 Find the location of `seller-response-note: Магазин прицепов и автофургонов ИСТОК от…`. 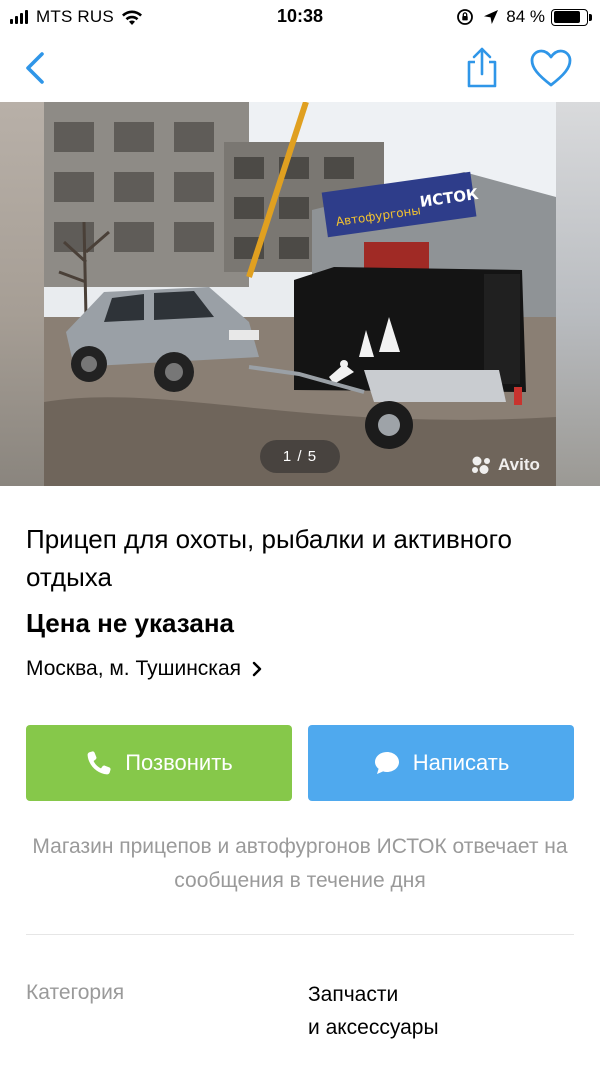

seller-response-note: Магазин прицепов и автофургонов ИСТОК от… is located at coordinates (300, 863).